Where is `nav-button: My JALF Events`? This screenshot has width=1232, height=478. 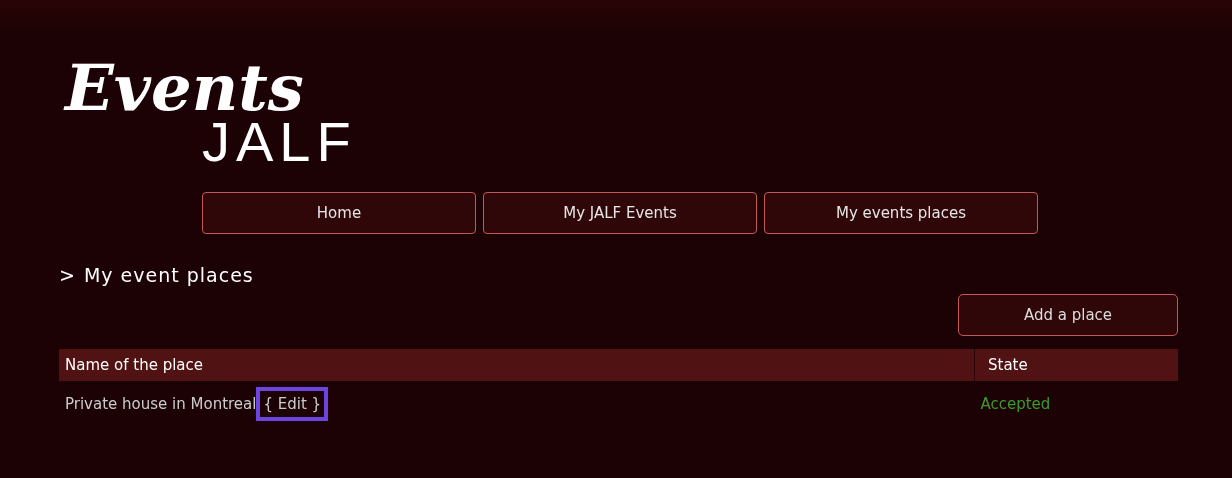
nav-button: My JALF Events is located at coordinates (620, 213).